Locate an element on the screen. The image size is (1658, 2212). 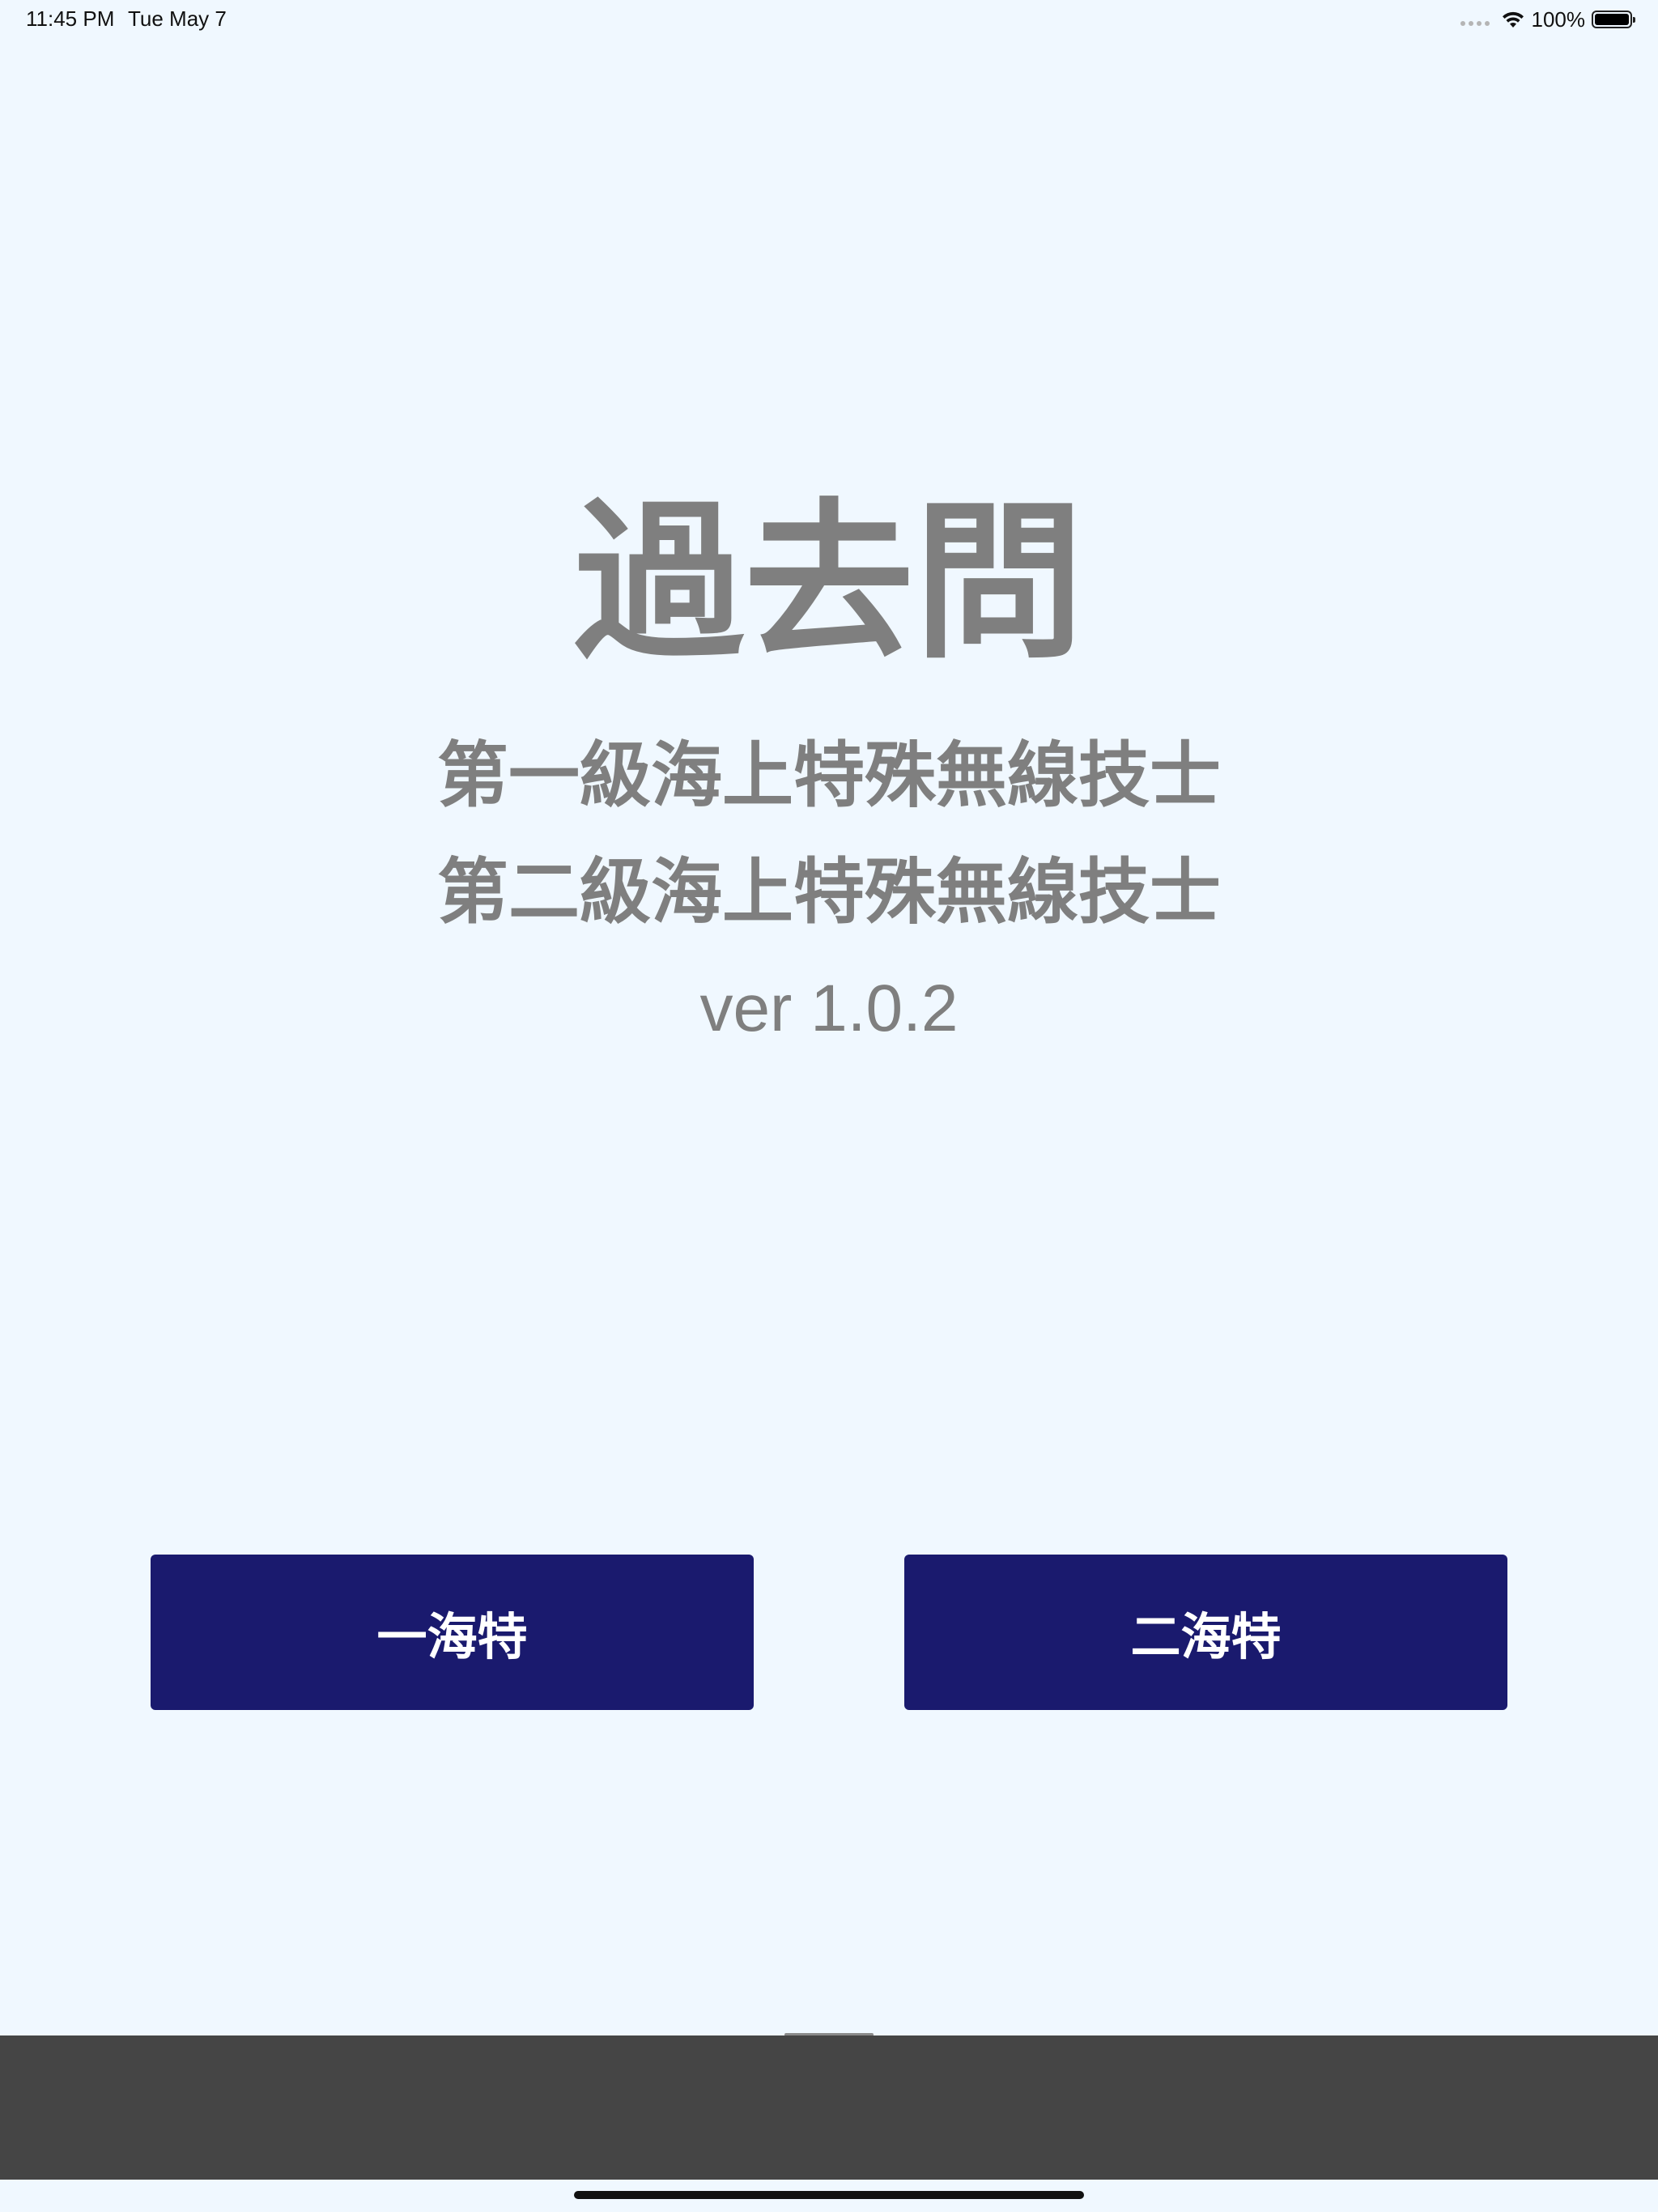
version-label: ver 1.0.2 is located at coordinates (829, 1009).